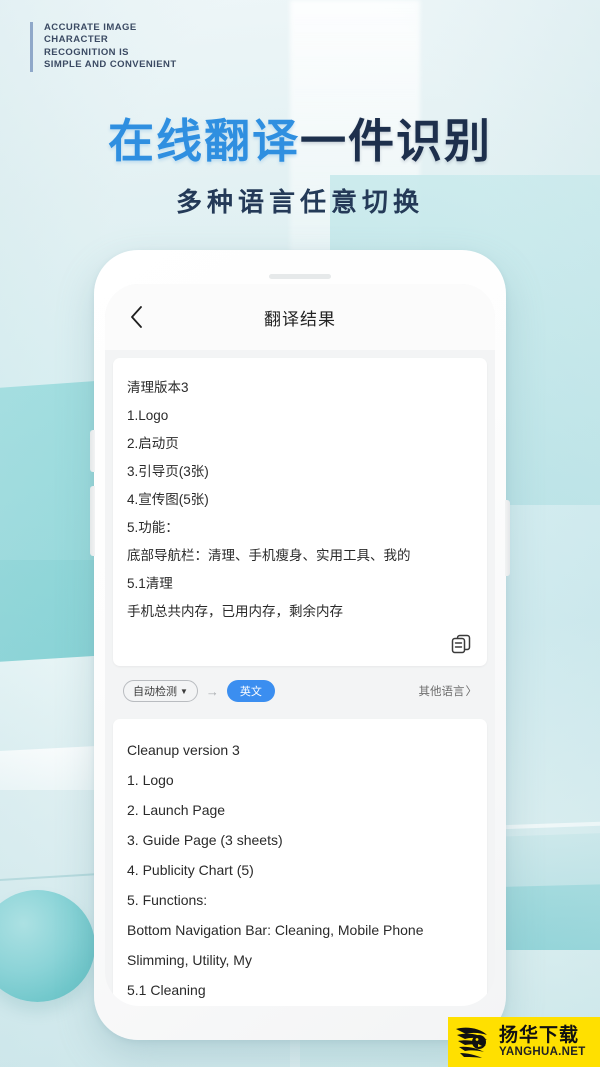 Image resolution: width=600 pixels, height=1067 pixels. What do you see at coordinates (150, 780) in the screenshot?
I see `result-line: 1. Logo` at bounding box center [150, 780].